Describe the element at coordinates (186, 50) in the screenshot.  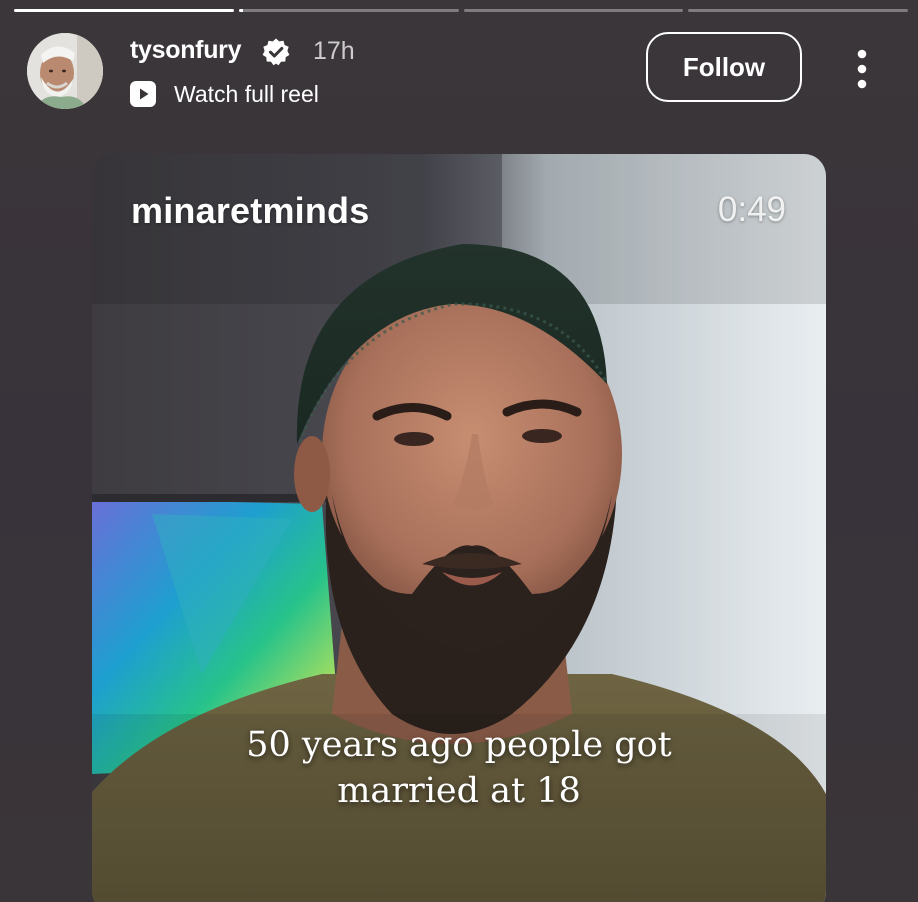
I see `username: tysonfury` at that location.